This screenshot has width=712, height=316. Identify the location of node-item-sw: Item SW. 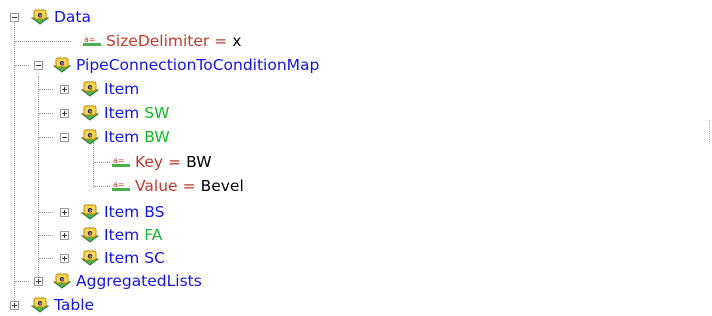
(125, 113).